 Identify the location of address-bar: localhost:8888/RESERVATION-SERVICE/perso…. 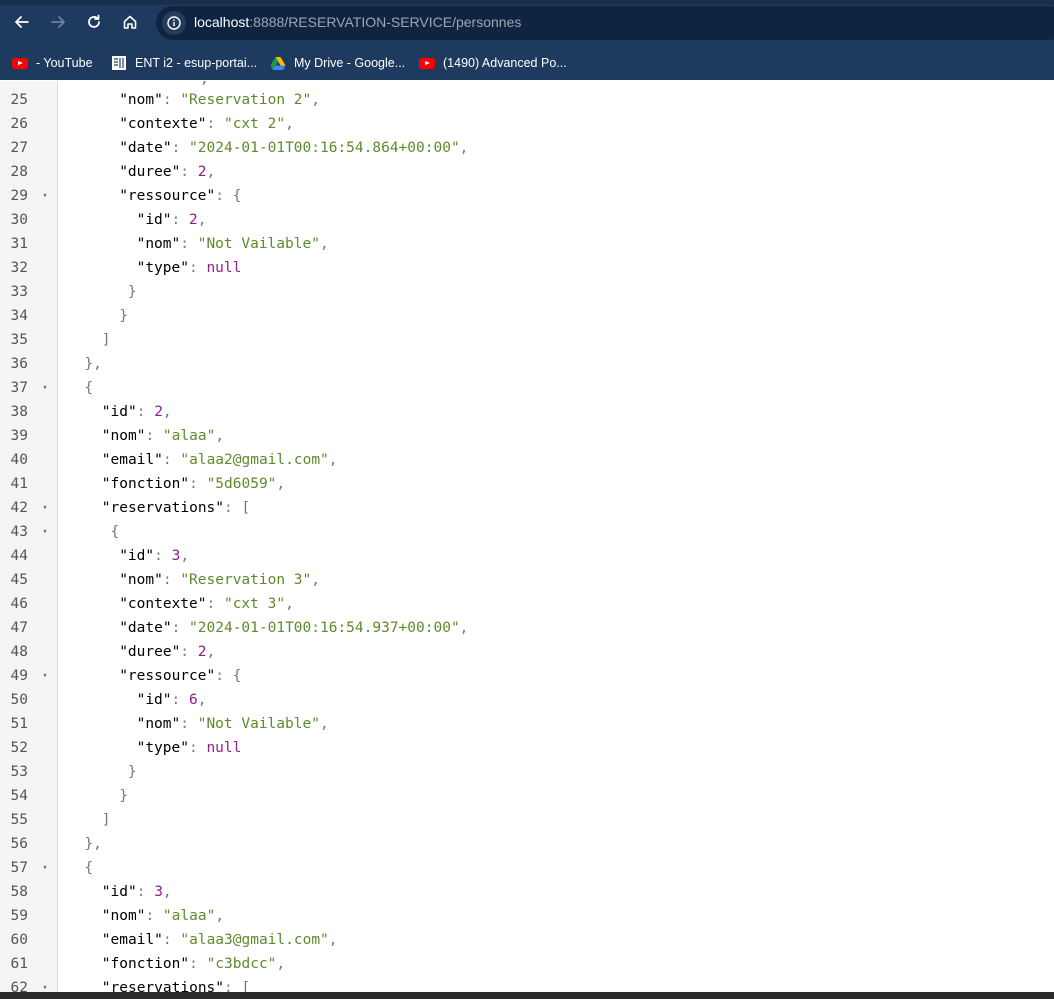
(605, 23).